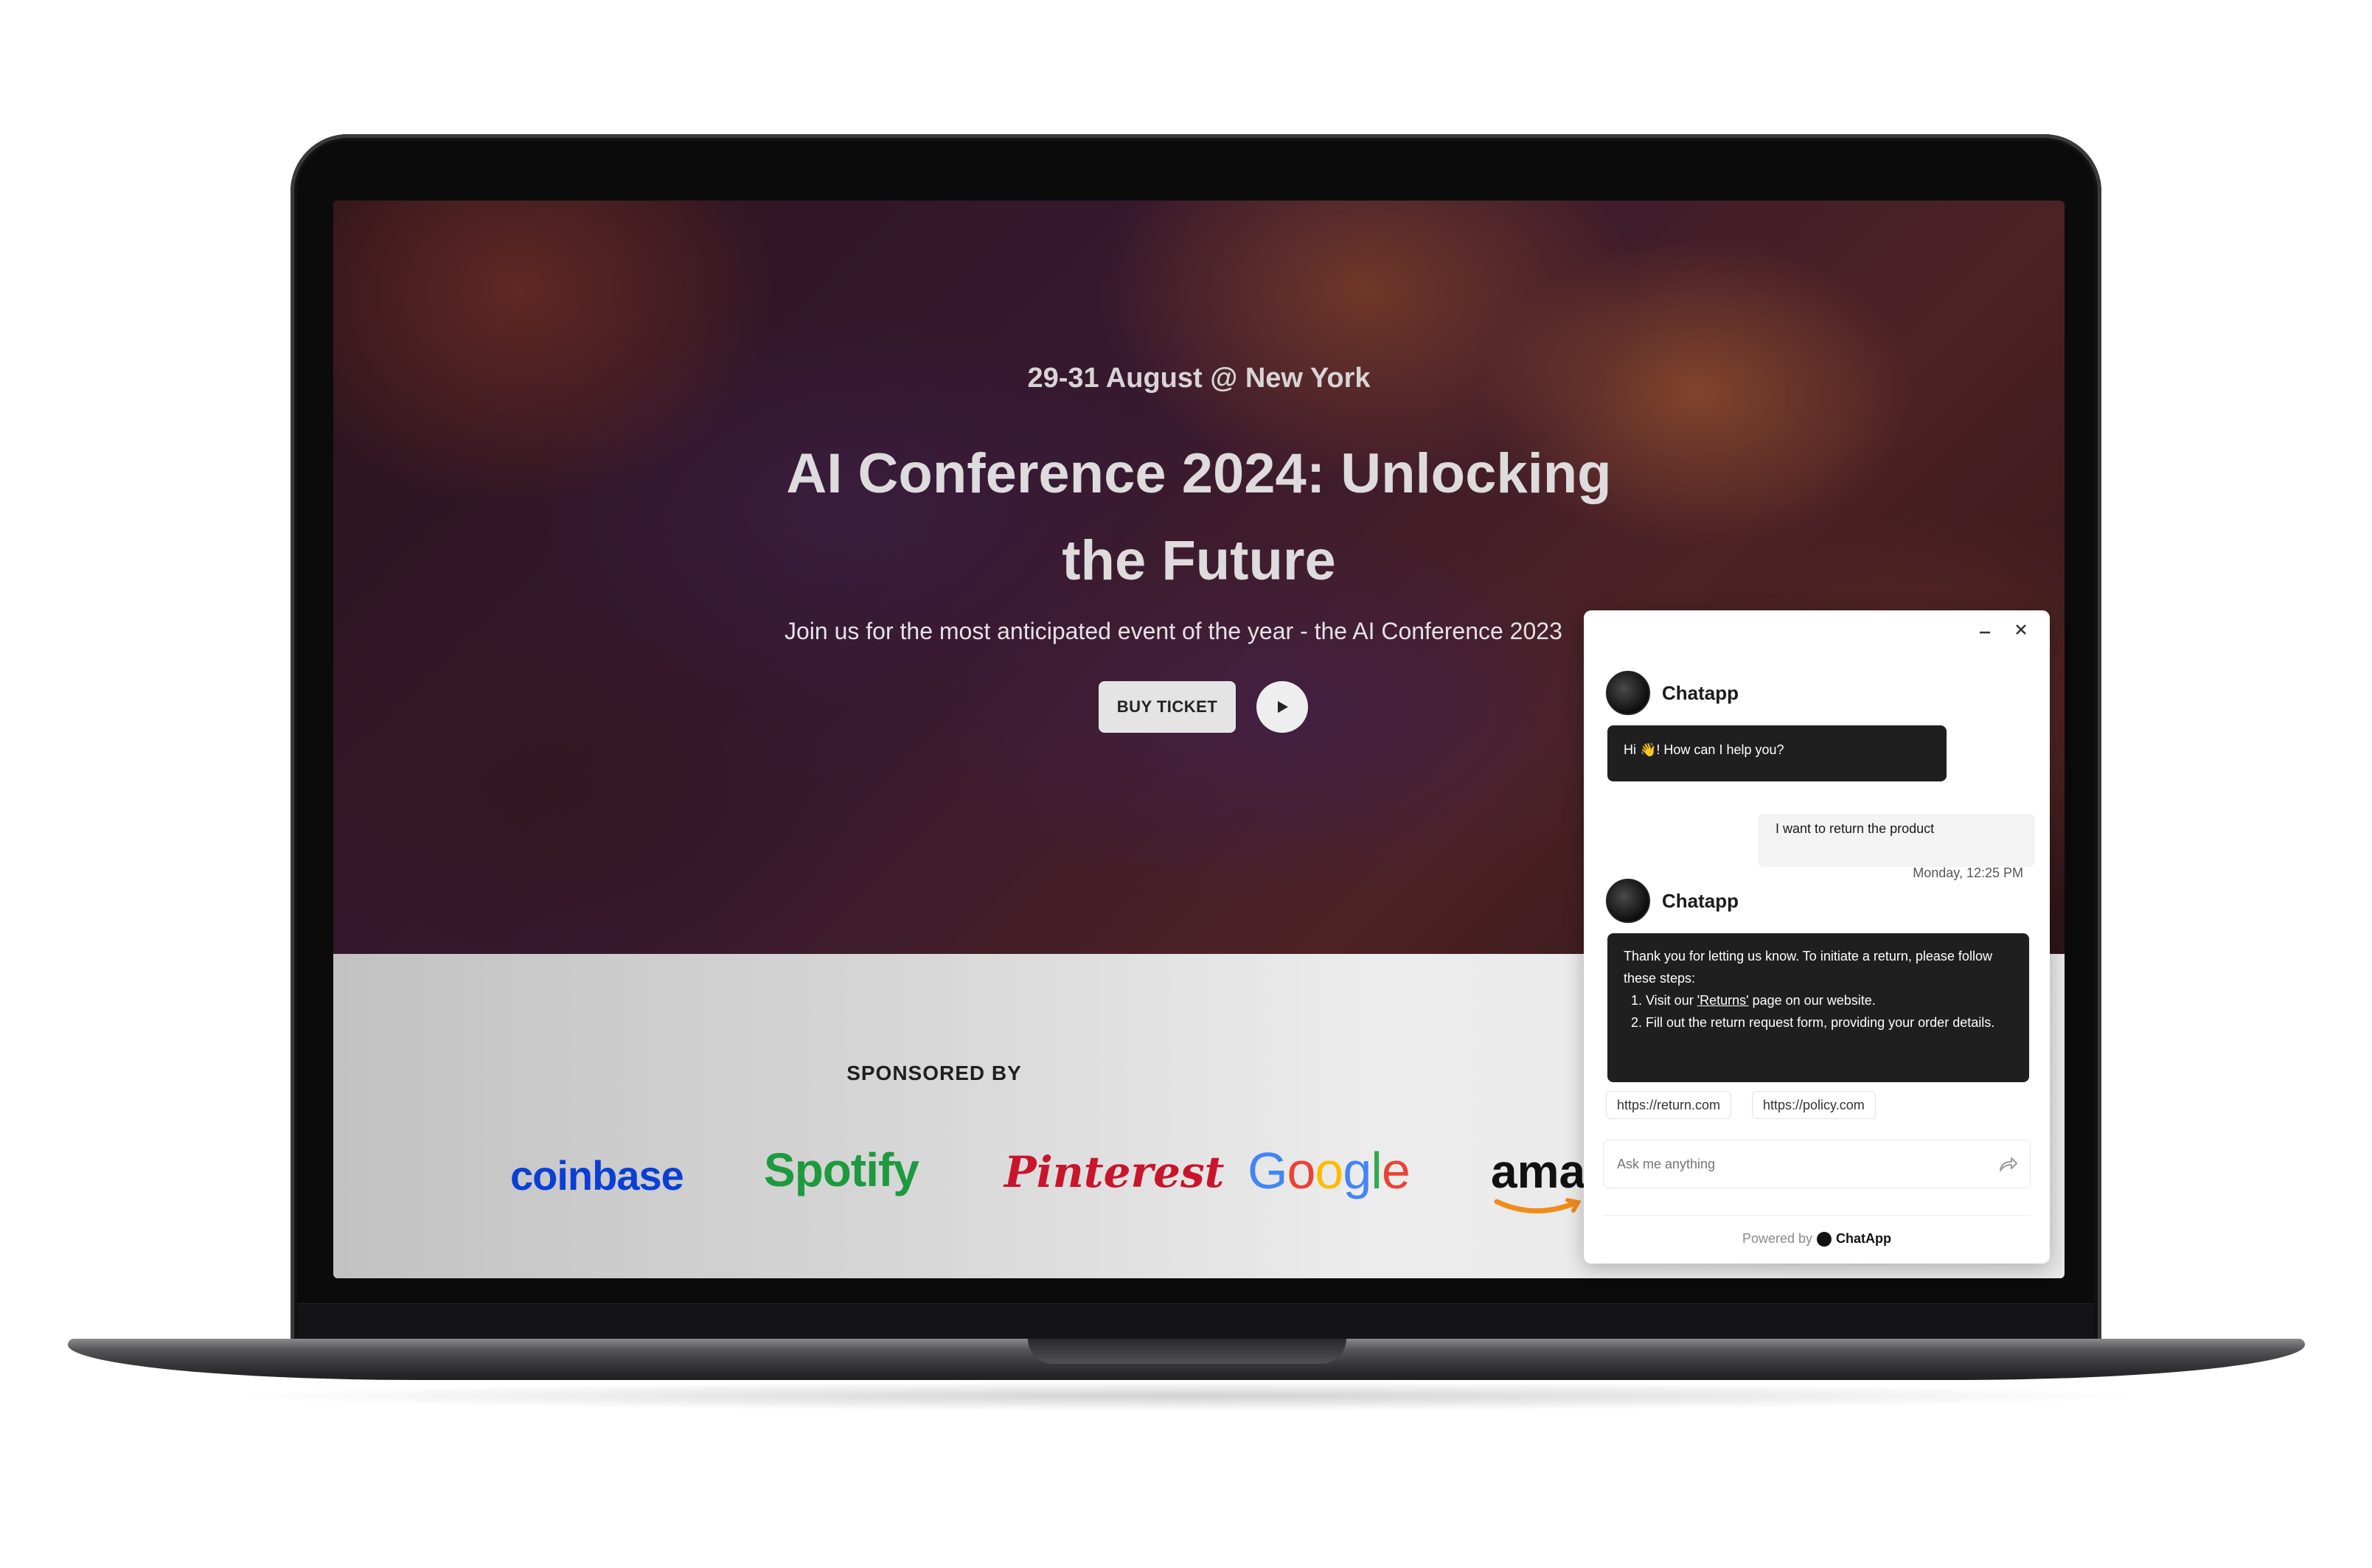 This screenshot has height=1568, width=2372. I want to click on powered-by: Powered by ChatApp, so click(1817, 1239).